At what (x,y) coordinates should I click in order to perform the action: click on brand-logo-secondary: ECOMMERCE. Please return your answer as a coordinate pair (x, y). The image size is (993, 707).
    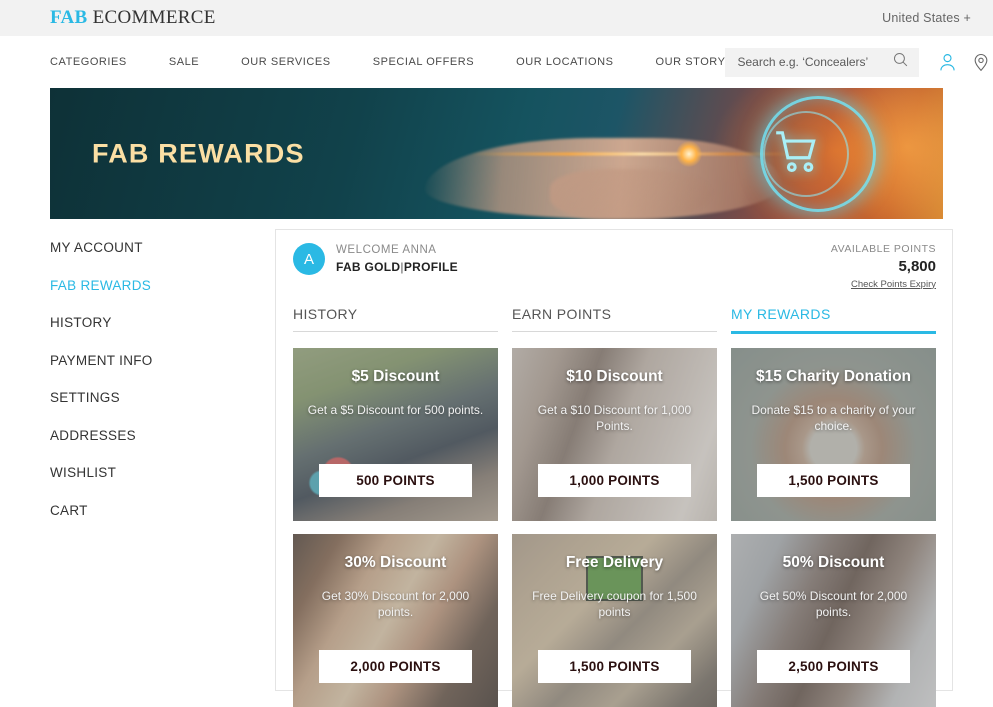
    Looking at the image, I should click on (154, 17).